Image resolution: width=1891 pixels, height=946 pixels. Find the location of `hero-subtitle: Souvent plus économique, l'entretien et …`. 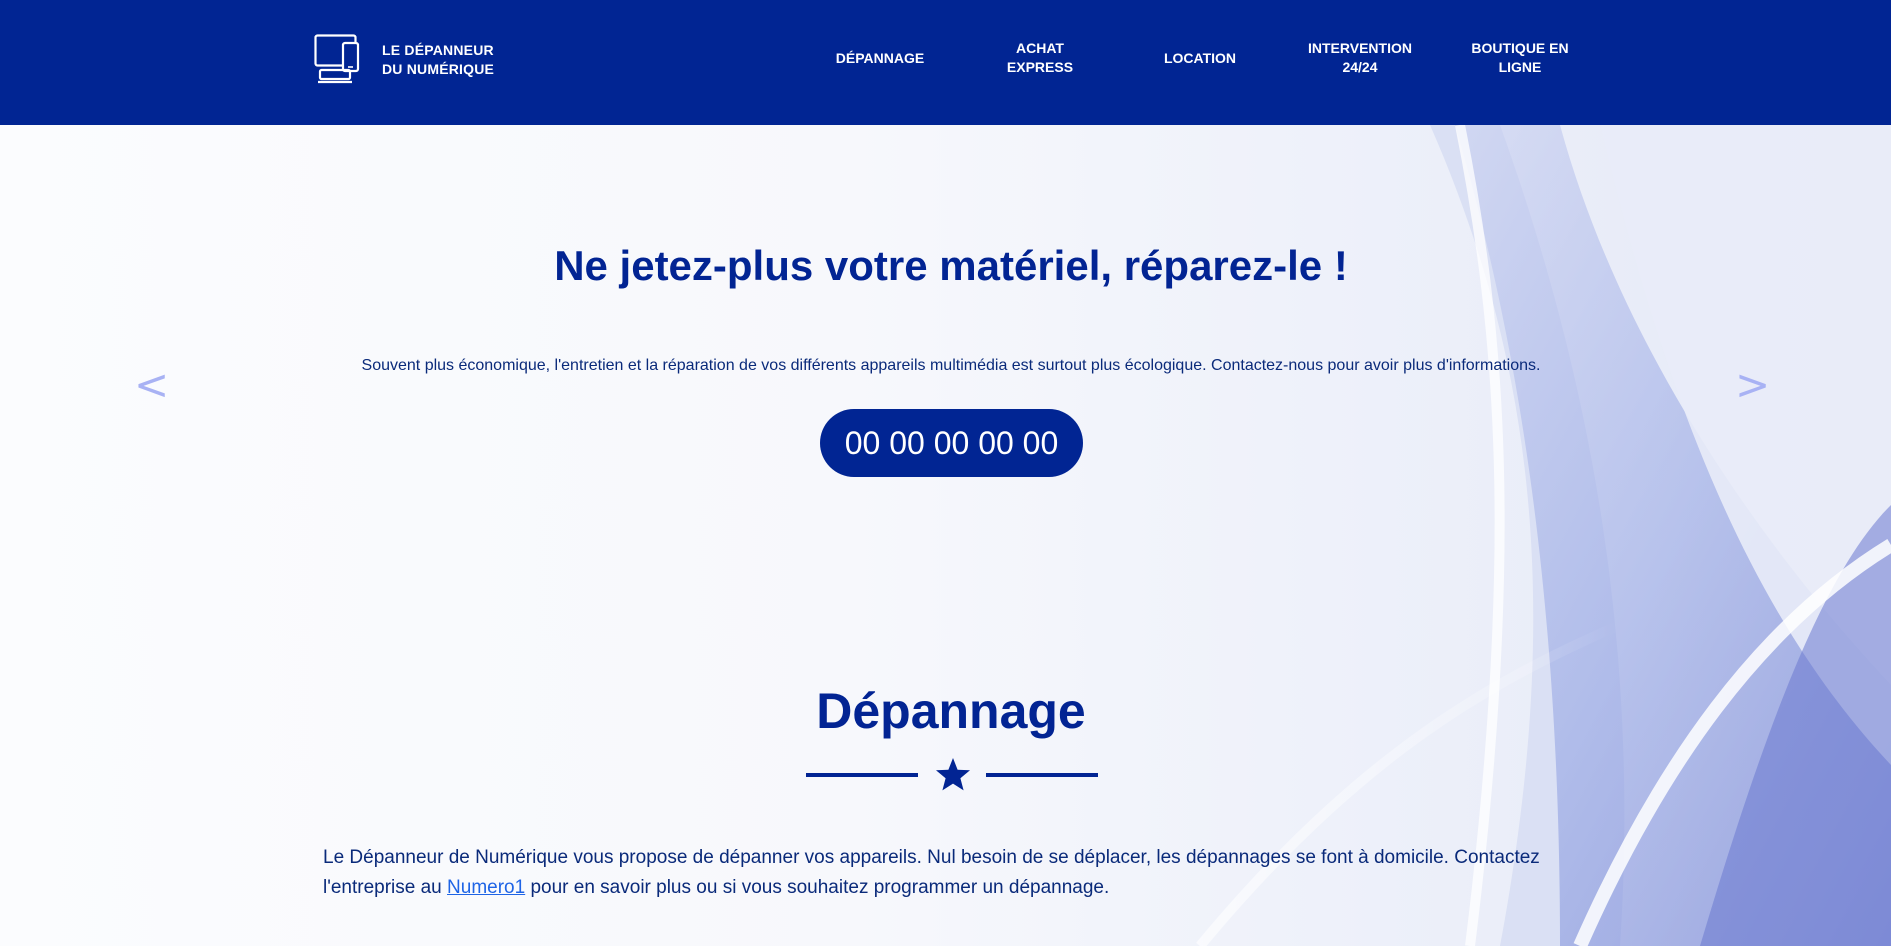

hero-subtitle: Souvent plus économique, l'entretien et … is located at coordinates (951, 365).